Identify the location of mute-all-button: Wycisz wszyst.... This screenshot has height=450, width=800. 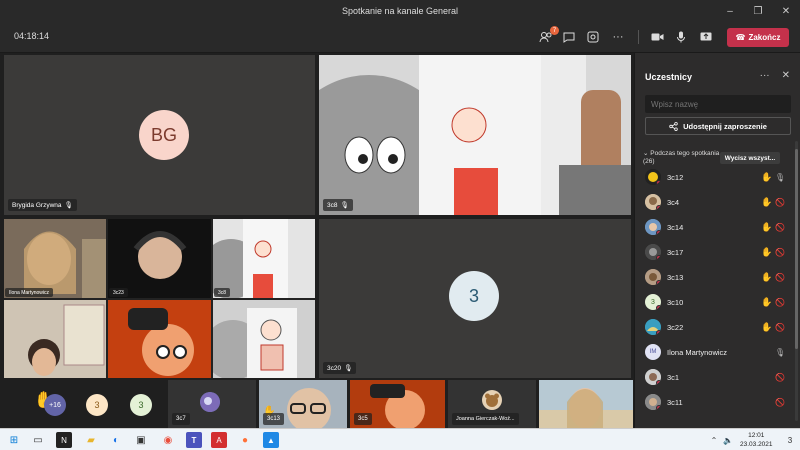
(750, 158).